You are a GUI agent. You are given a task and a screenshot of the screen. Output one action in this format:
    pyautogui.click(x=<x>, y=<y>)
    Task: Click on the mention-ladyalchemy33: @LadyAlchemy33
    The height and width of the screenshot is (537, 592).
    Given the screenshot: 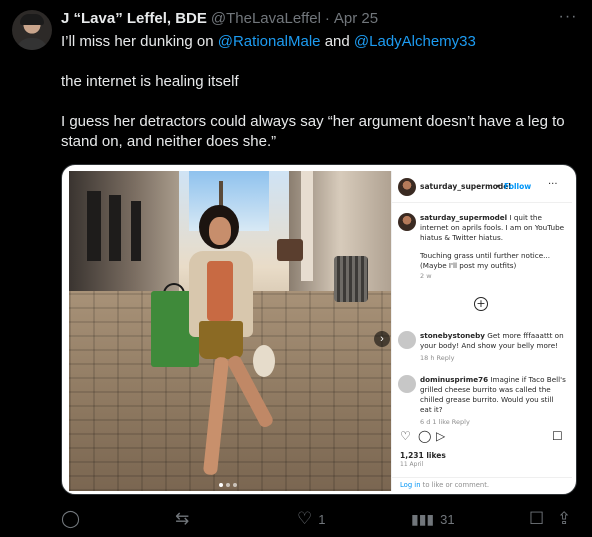 What is the action you would take?
    pyautogui.click(x=415, y=41)
    